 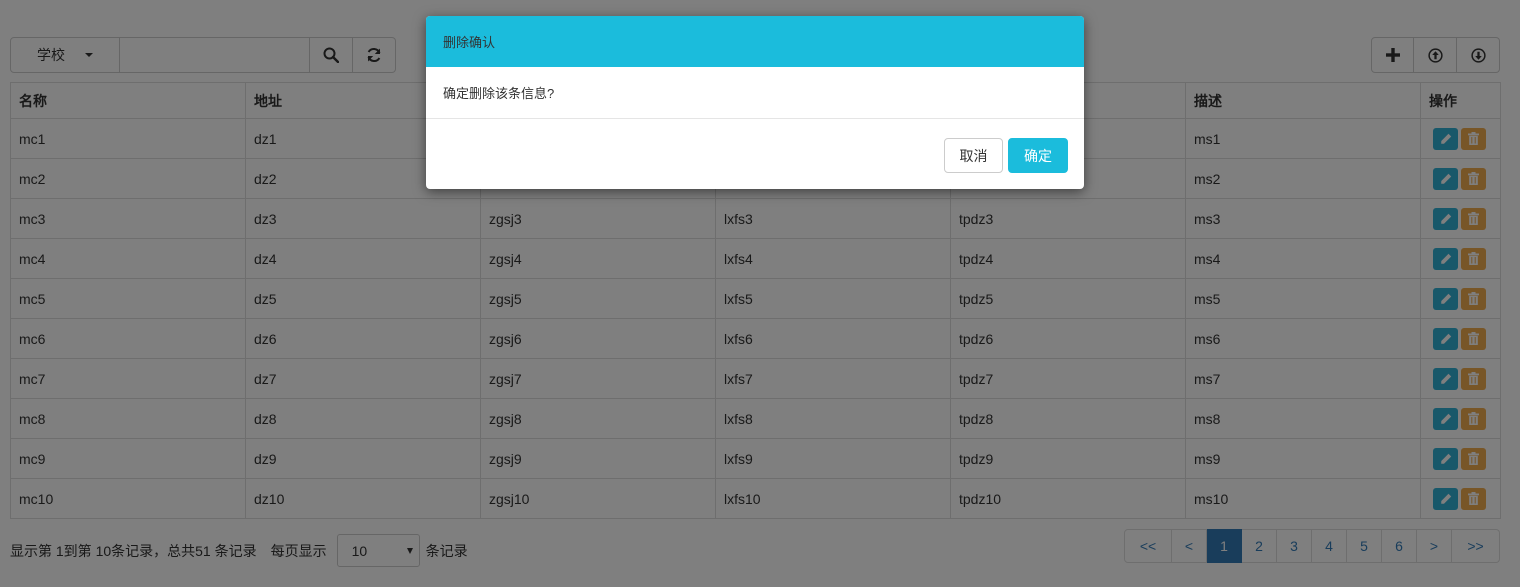 What do you see at coordinates (755, 93) in the screenshot?
I see `dialog-body: 确定删除该条信息?` at bounding box center [755, 93].